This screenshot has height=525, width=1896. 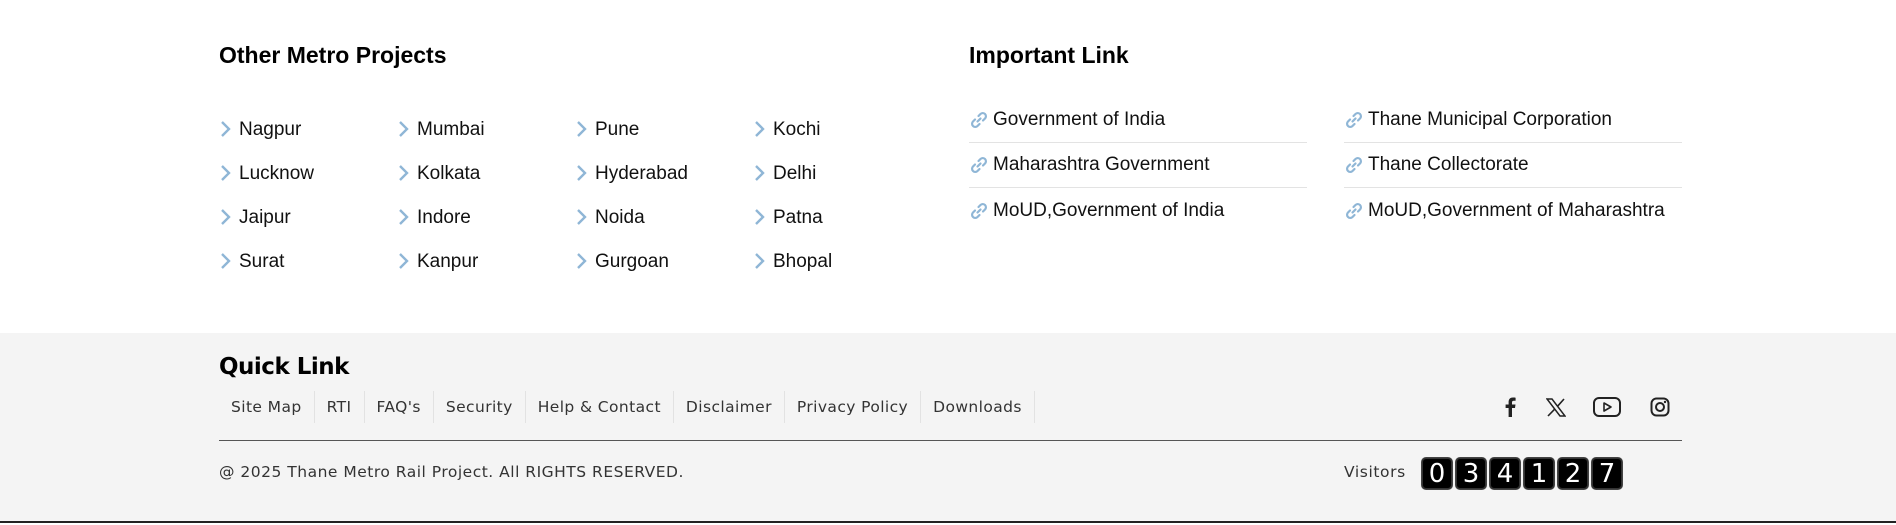 What do you see at coordinates (1539, 473) in the screenshot?
I see `counter-digit: 1` at bounding box center [1539, 473].